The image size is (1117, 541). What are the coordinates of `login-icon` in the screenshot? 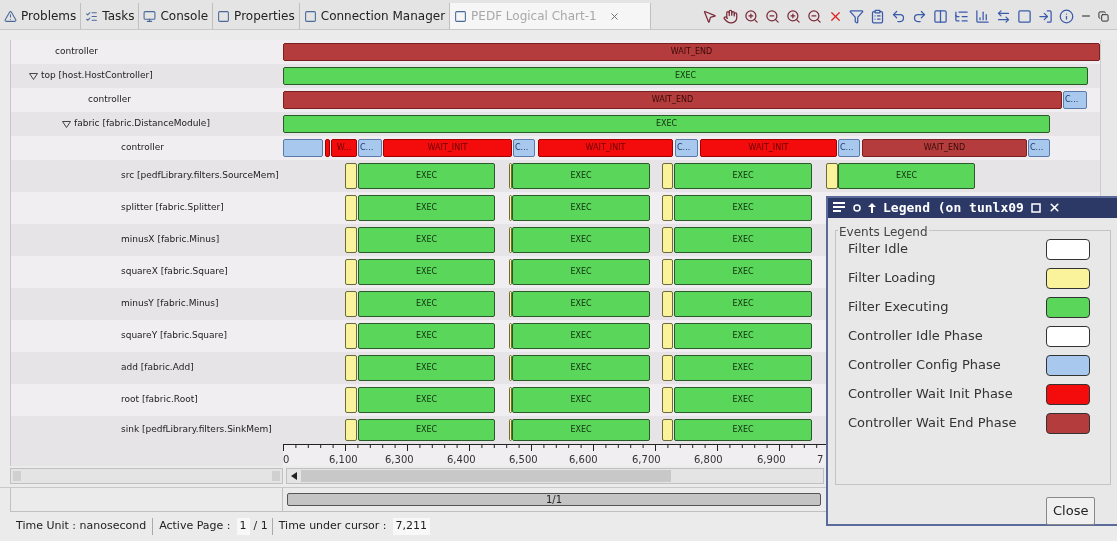 It's located at (1045, 16).